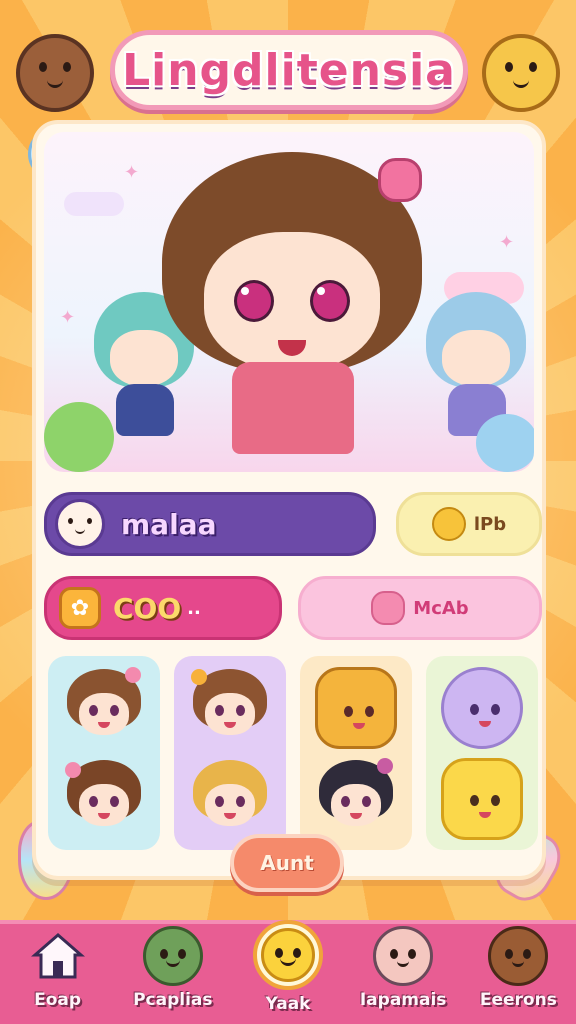  I want to click on app-title: Lingdlitensia, so click(289, 70).